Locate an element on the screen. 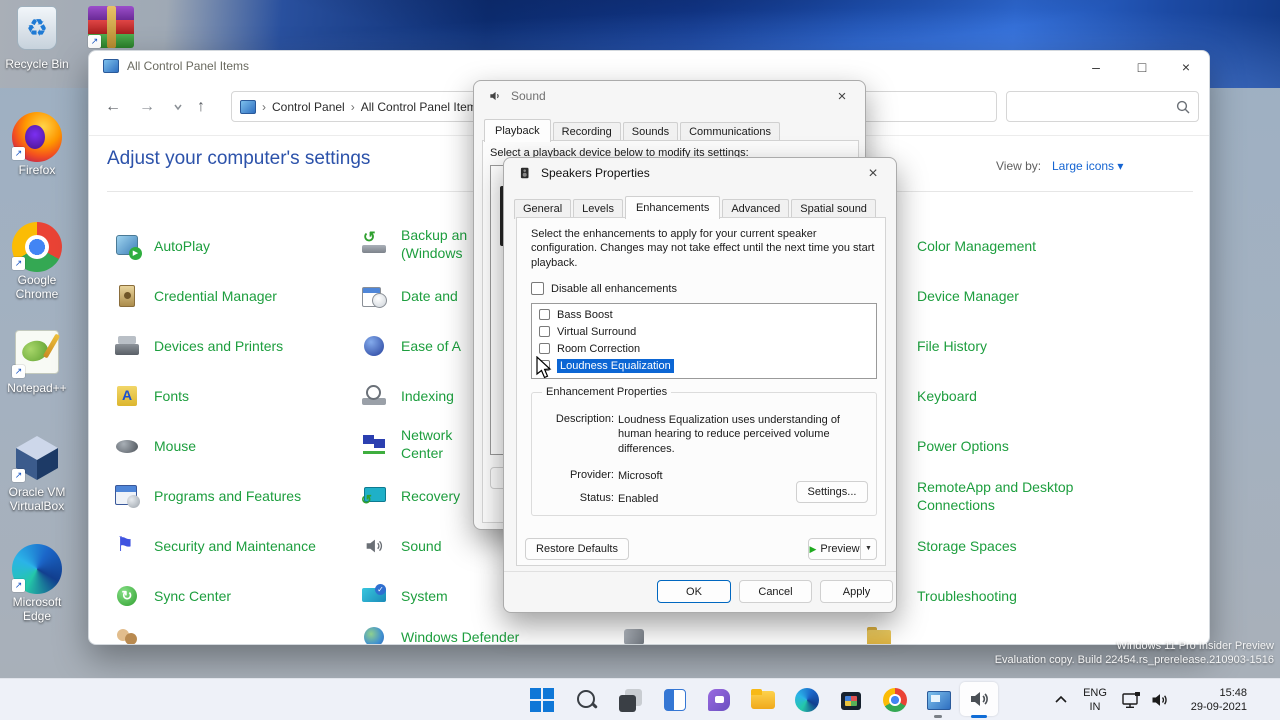 Image resolution: width=1280 pixels, height=720 pixels. volume-icon is located at coordinates (1160, 702).